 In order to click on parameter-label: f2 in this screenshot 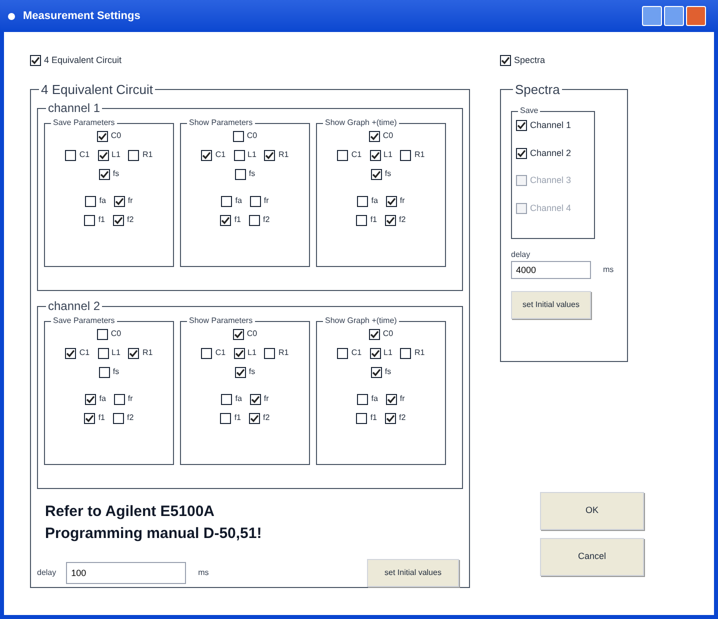, I will do `click(402, 418)`.